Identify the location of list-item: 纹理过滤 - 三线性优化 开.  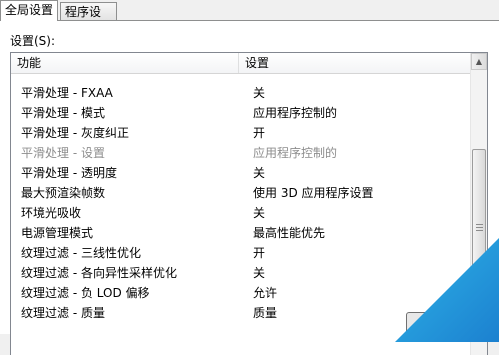
(240, 253).